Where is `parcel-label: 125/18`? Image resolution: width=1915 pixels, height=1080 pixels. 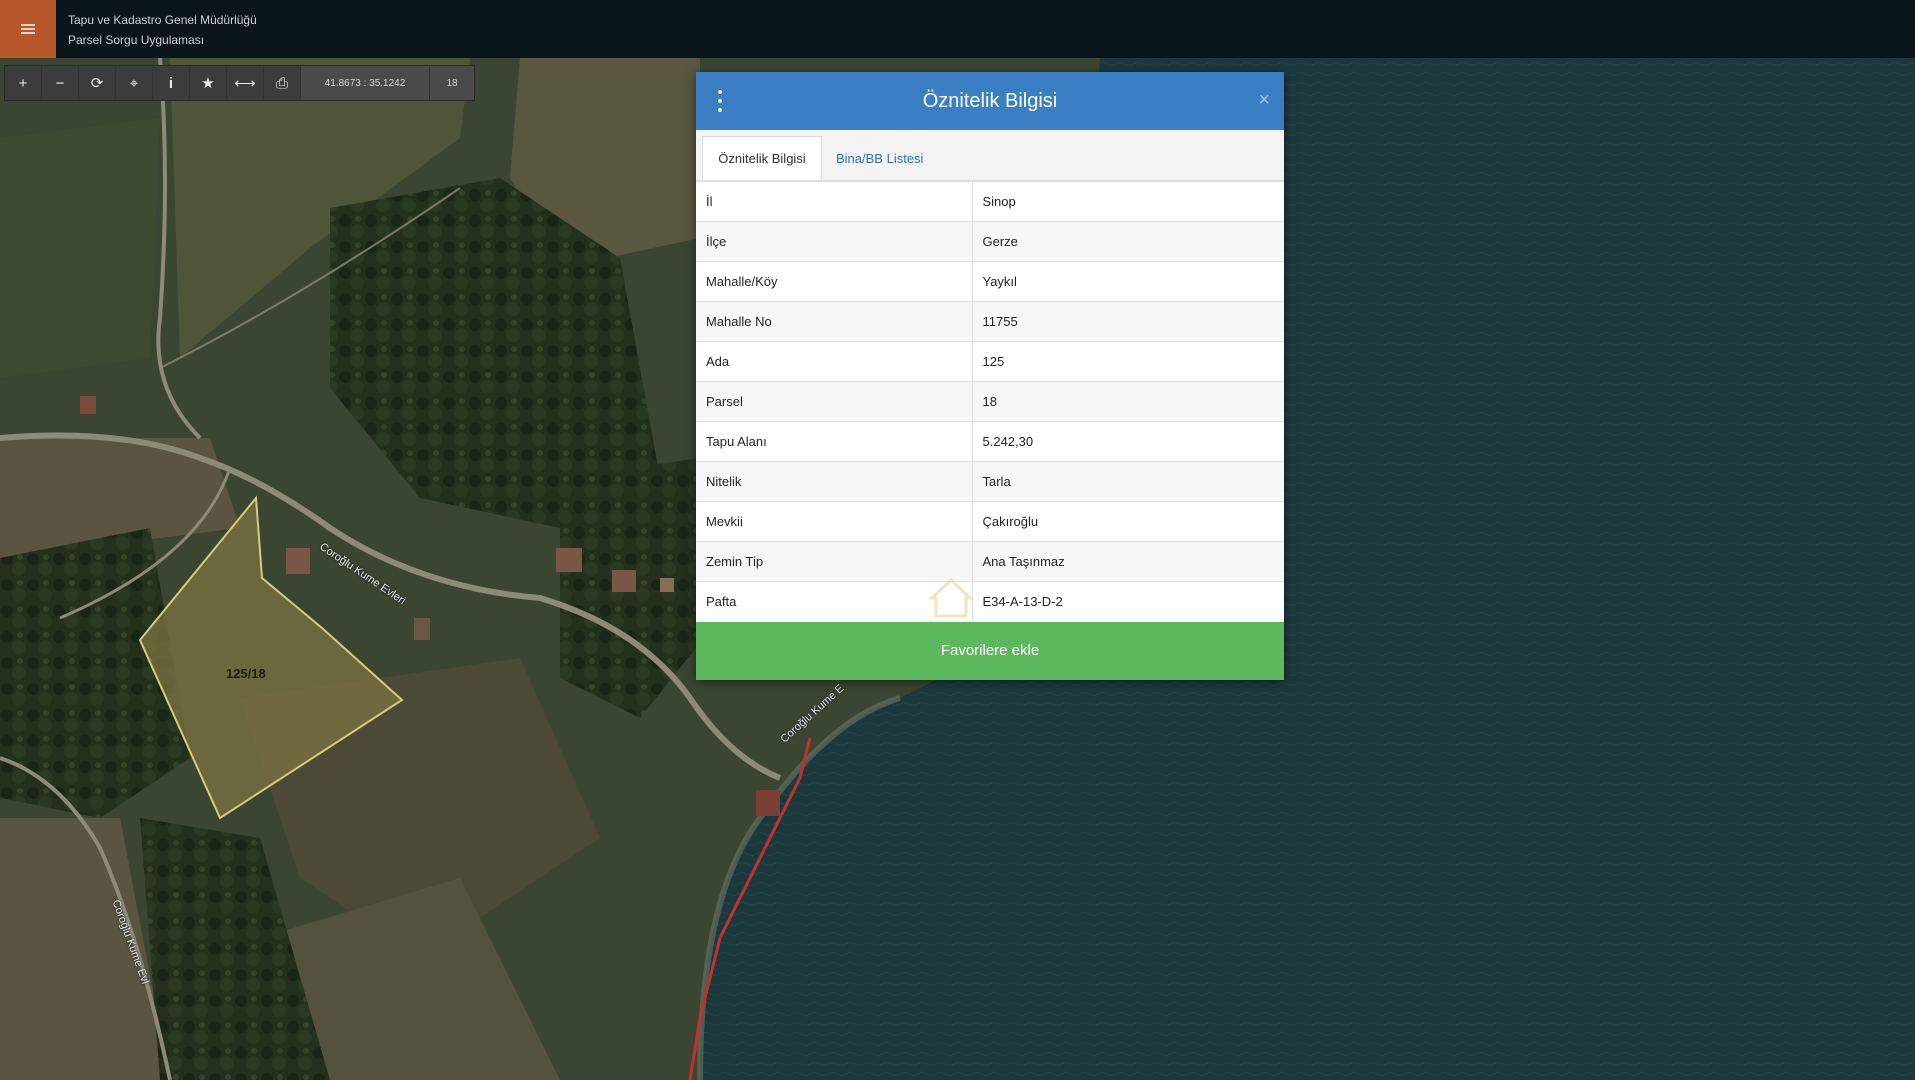
parcel-label: 125/18 is located at coordinates (246, 673).